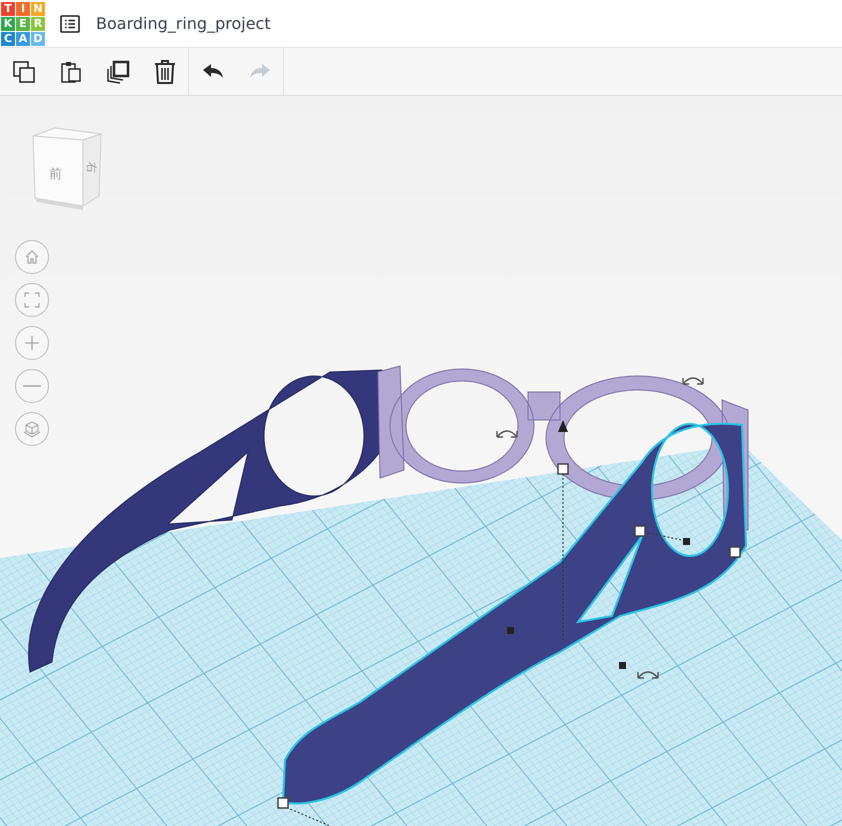 The height and width of the screenshot is (826, 842). What do you see at coordinates (8, 9) in the screenshot?
I see `logo-letter: T` at bounding box center [8, 9].